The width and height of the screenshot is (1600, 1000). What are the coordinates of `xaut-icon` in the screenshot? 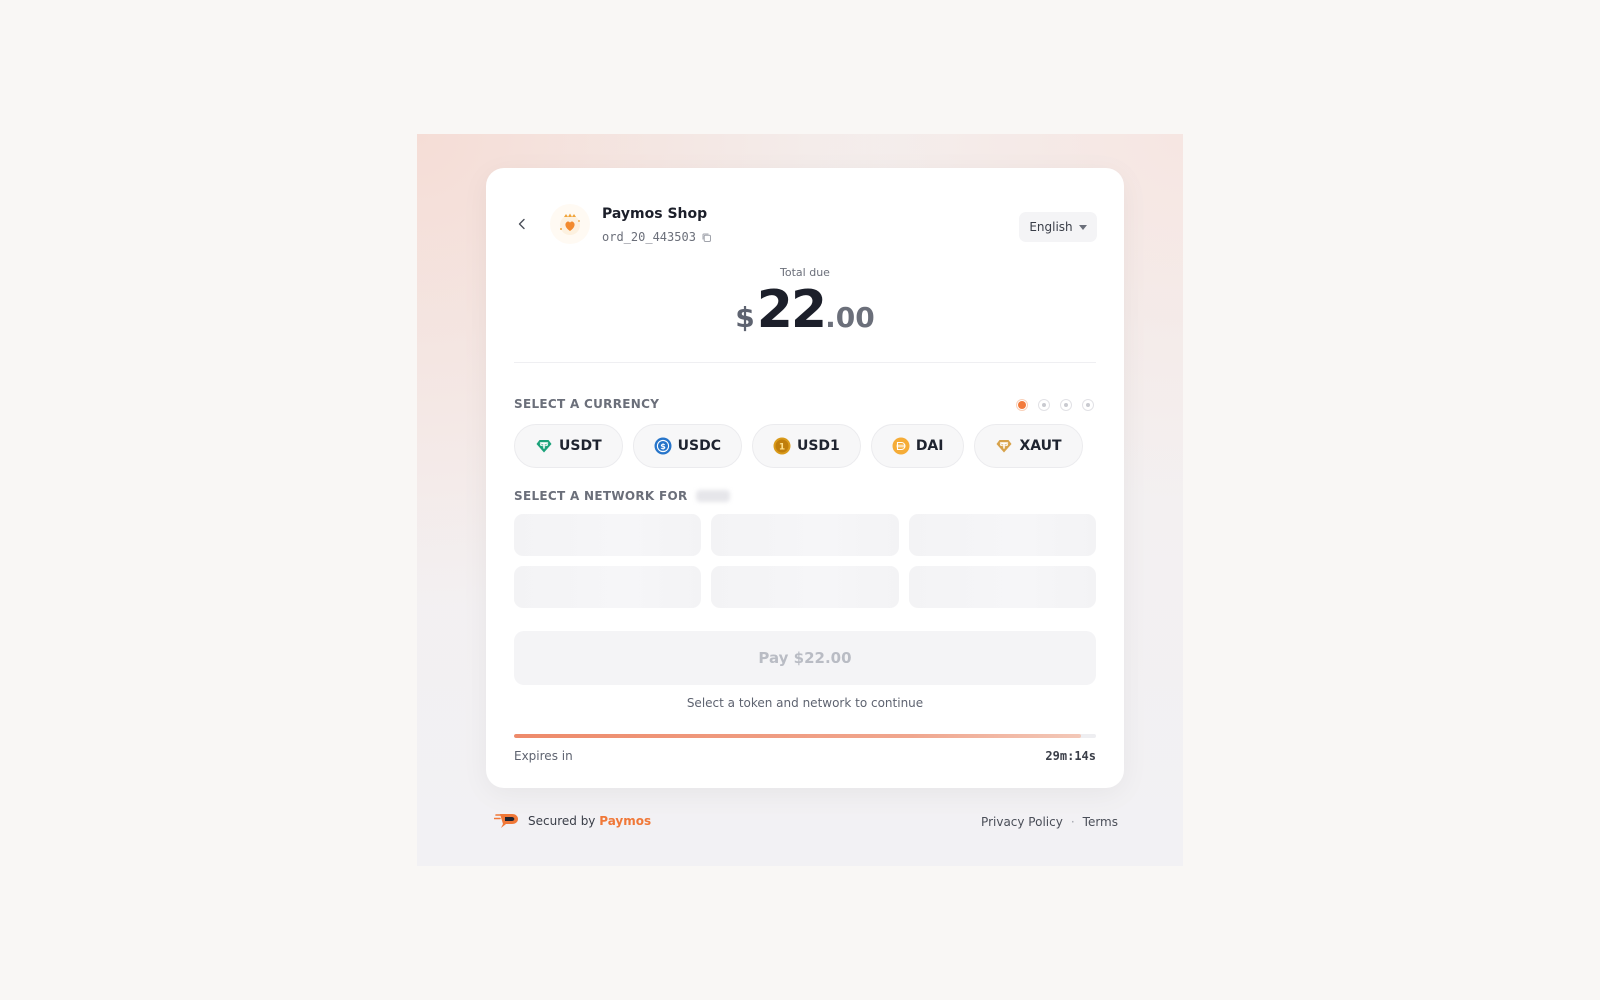 It's located at (1004, 446).